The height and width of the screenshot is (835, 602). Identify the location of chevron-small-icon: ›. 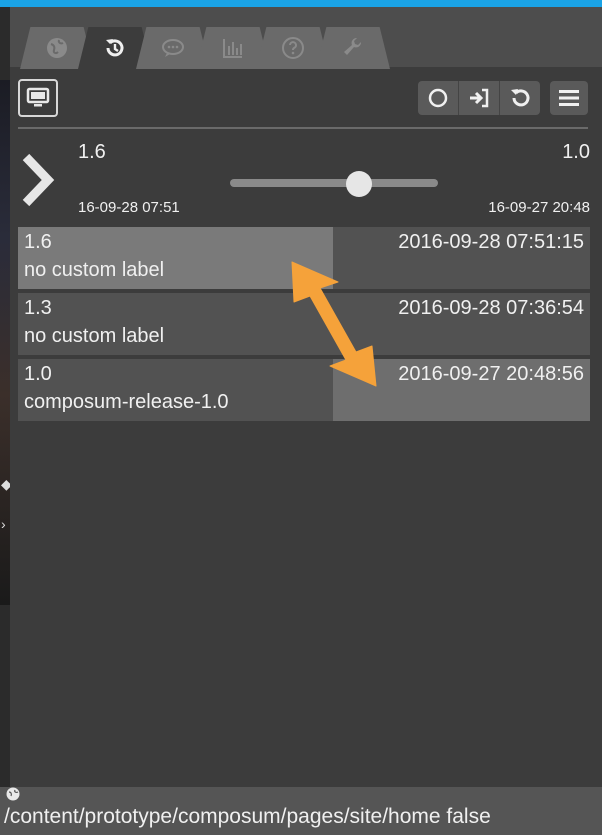
(3, 524).